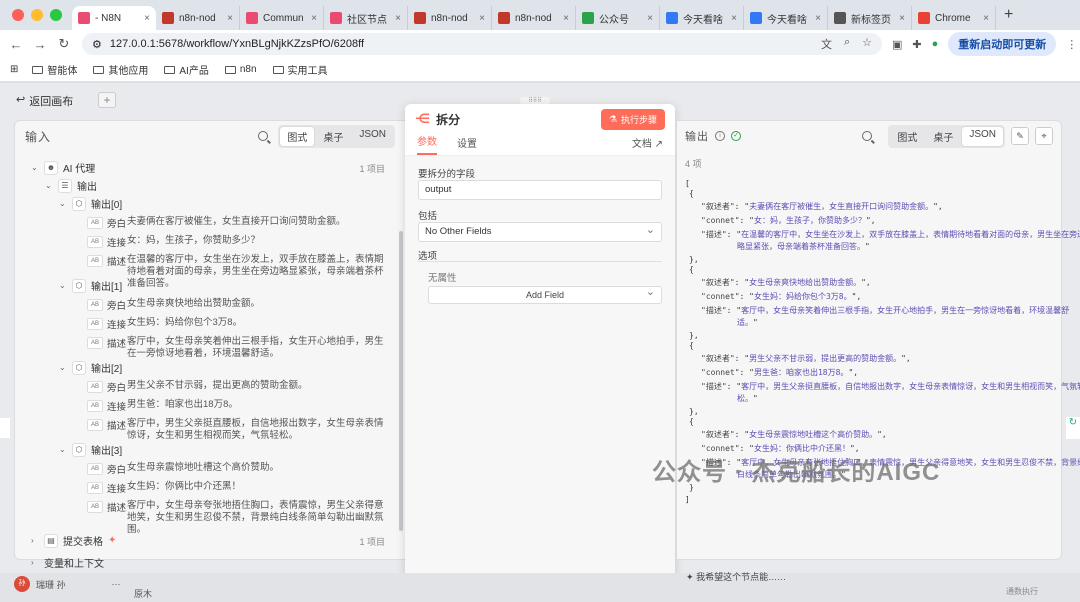 This screenshot has width=1080, height=602. I want to click on tab-parameters: 参数, so click(427, 144).